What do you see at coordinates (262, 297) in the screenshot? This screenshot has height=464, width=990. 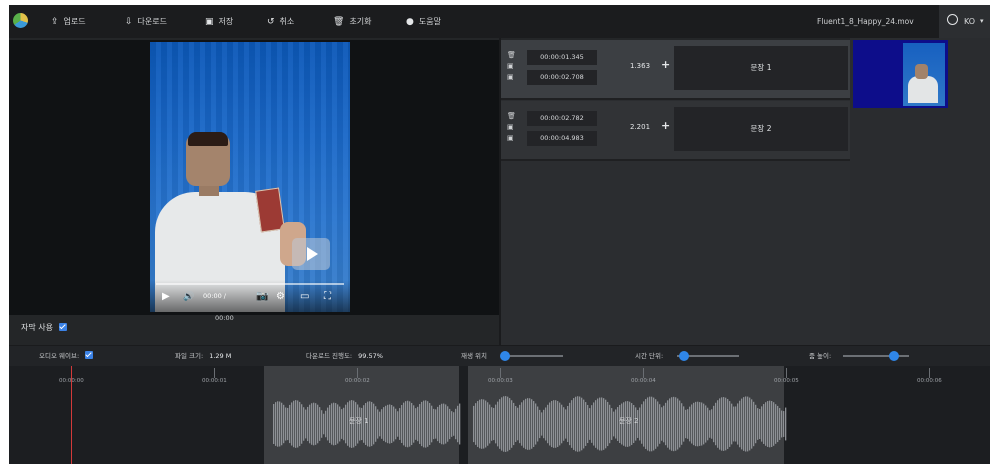 I see `camera-icon: 📷` at bounding box center [262, 297].